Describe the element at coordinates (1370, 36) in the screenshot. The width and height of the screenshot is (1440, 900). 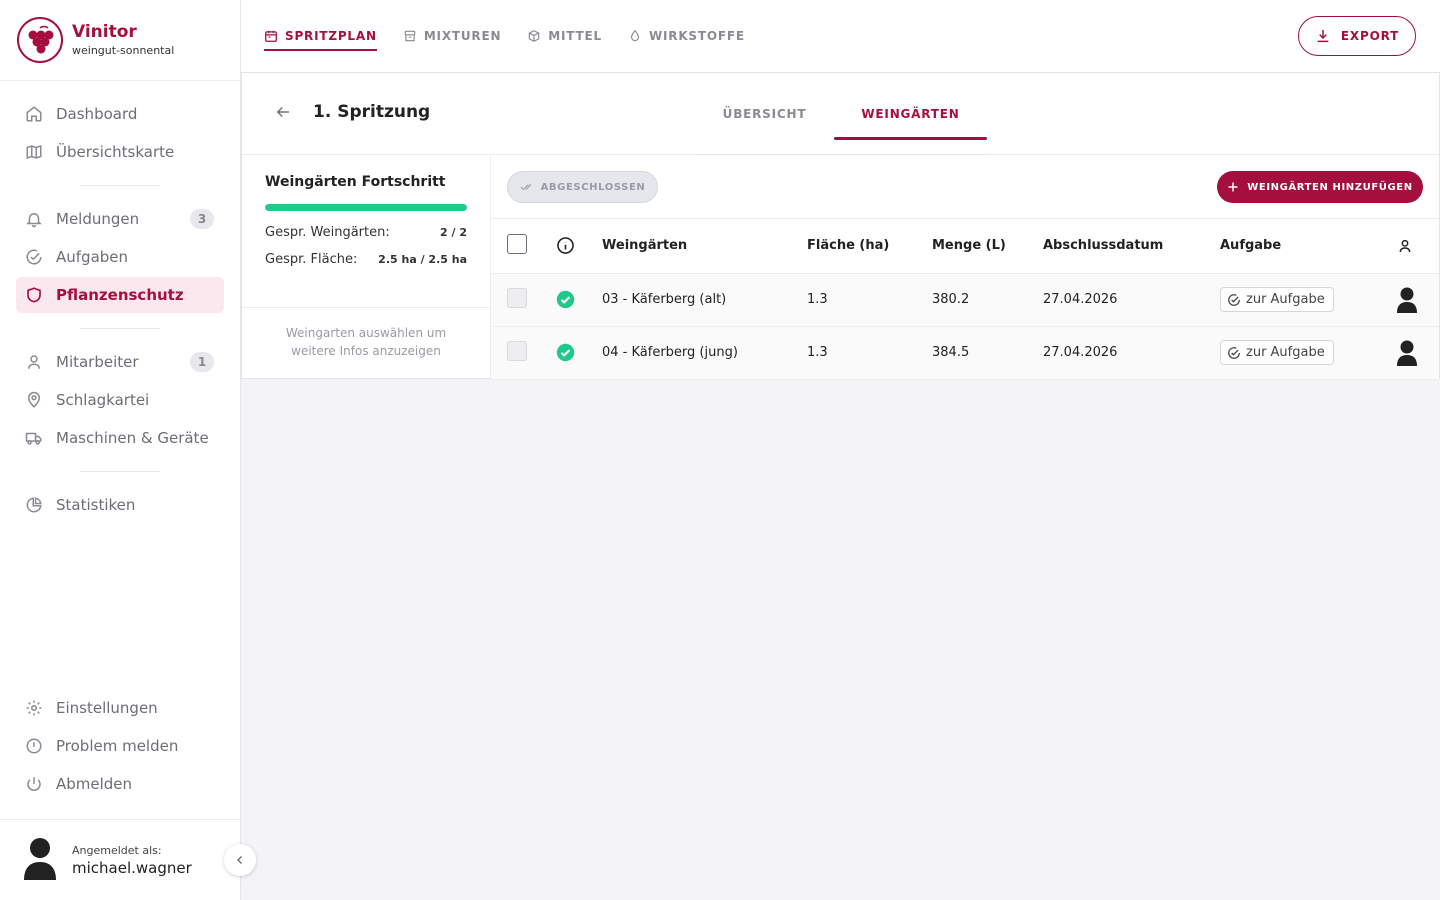
I see `export-label: EXPORT` at that location.